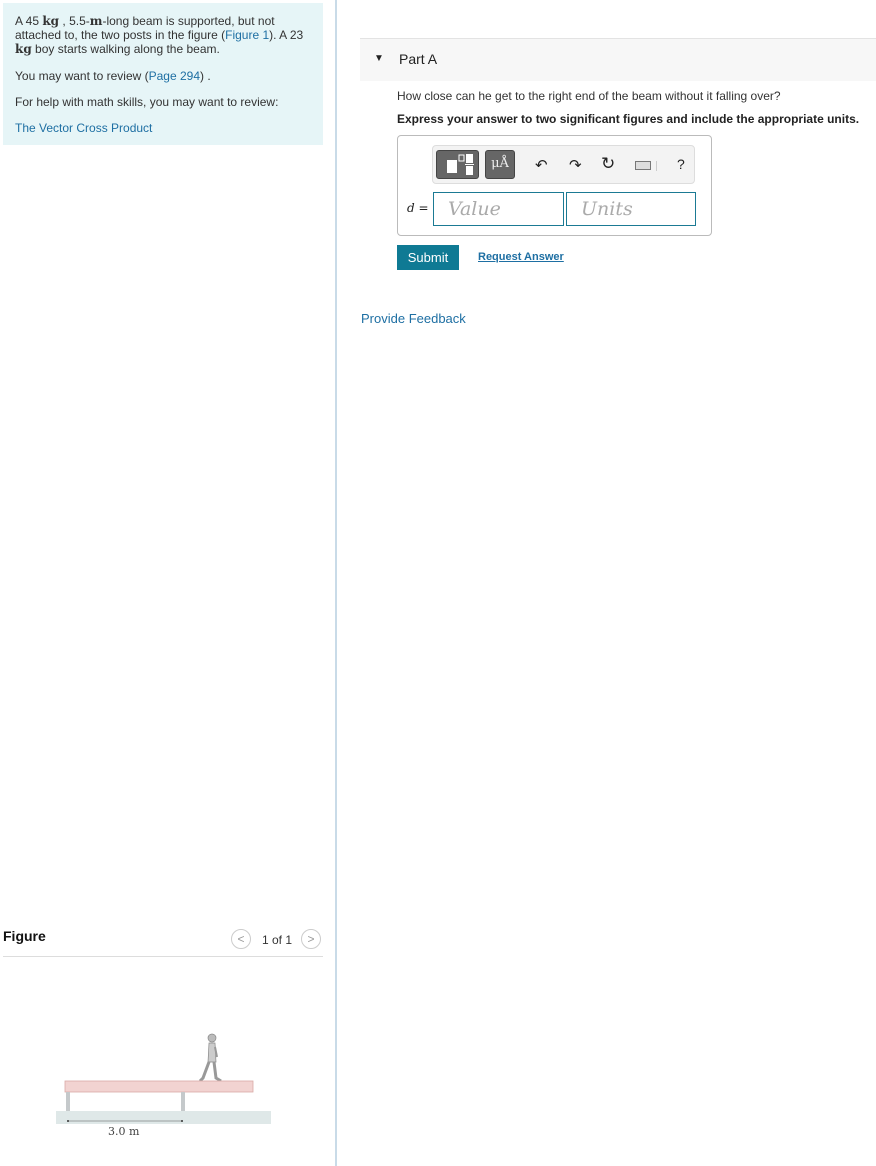 Image resolution: width=876 pixels, height=1166 pixels. What do you see at coordinates (498, 209) in the screenshot?
I see `value-input` at bounding box center [498, 209].